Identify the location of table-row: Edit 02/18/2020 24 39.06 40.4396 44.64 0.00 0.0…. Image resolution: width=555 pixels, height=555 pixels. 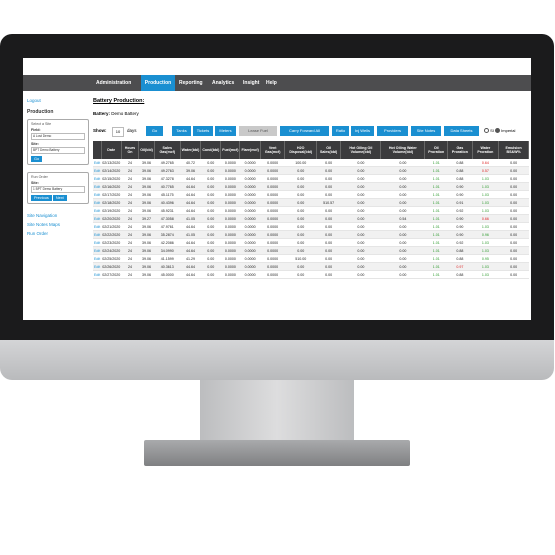
(311, 202).